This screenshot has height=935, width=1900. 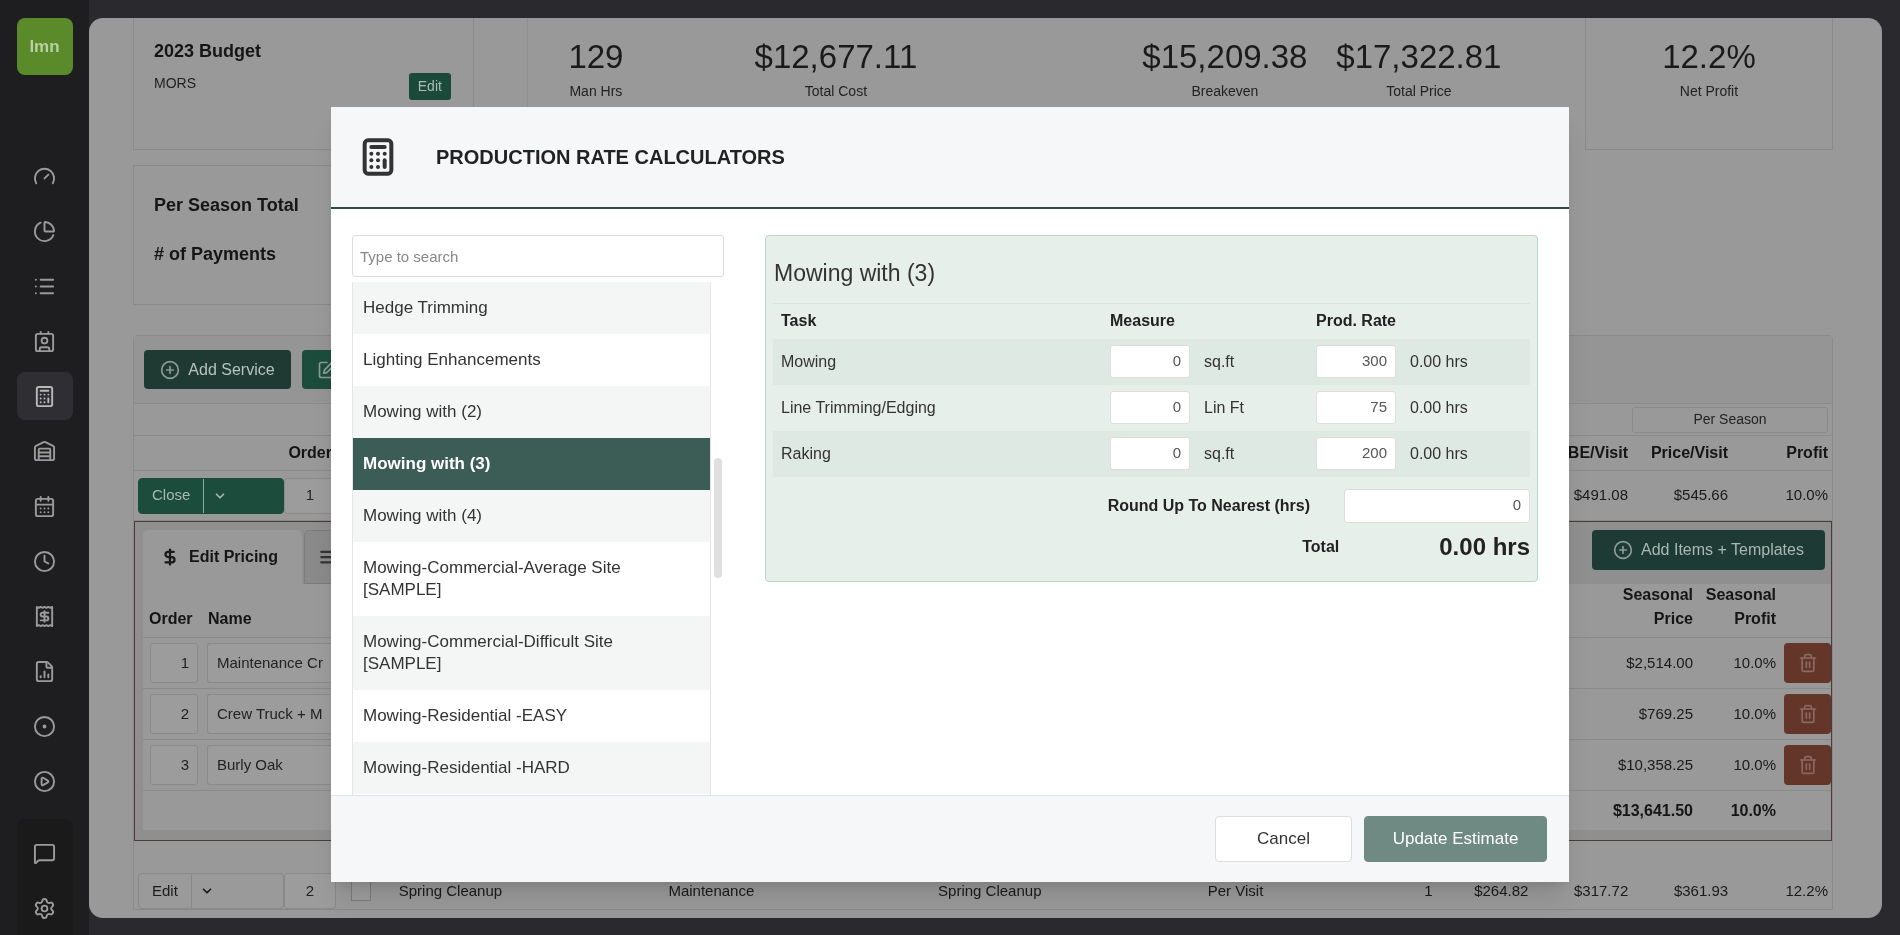 I want to click on season-label: # of Payments, so click(x=215, y=254).